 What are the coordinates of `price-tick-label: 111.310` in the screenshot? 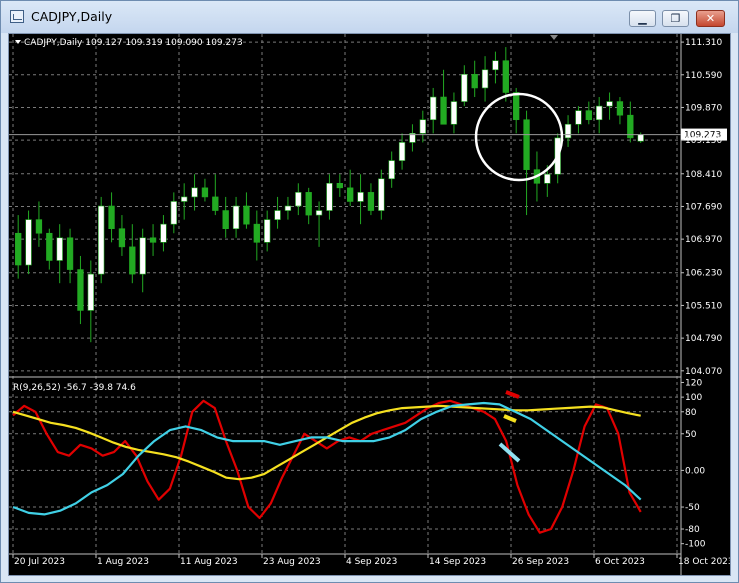 It's located at (703, 43).